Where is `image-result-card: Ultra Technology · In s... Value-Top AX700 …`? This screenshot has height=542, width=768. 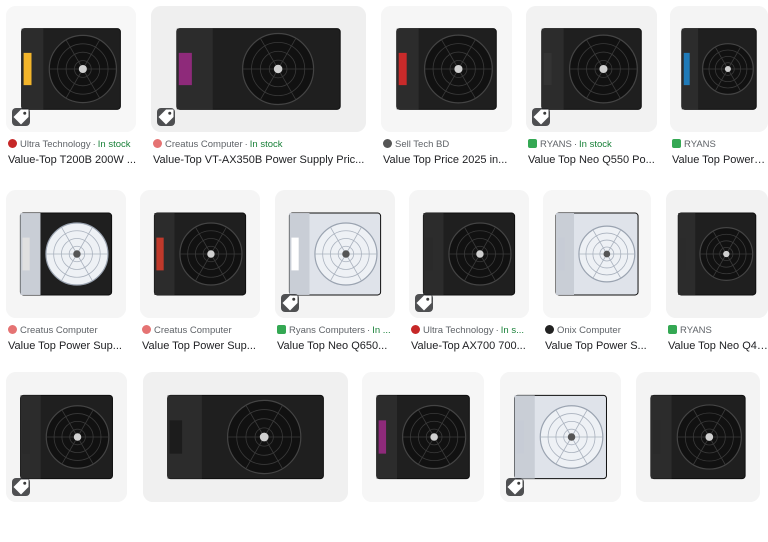
image-result-card: Ultra Technology · In s... Value-Top AX700 … is located at coordinates (469, 274).